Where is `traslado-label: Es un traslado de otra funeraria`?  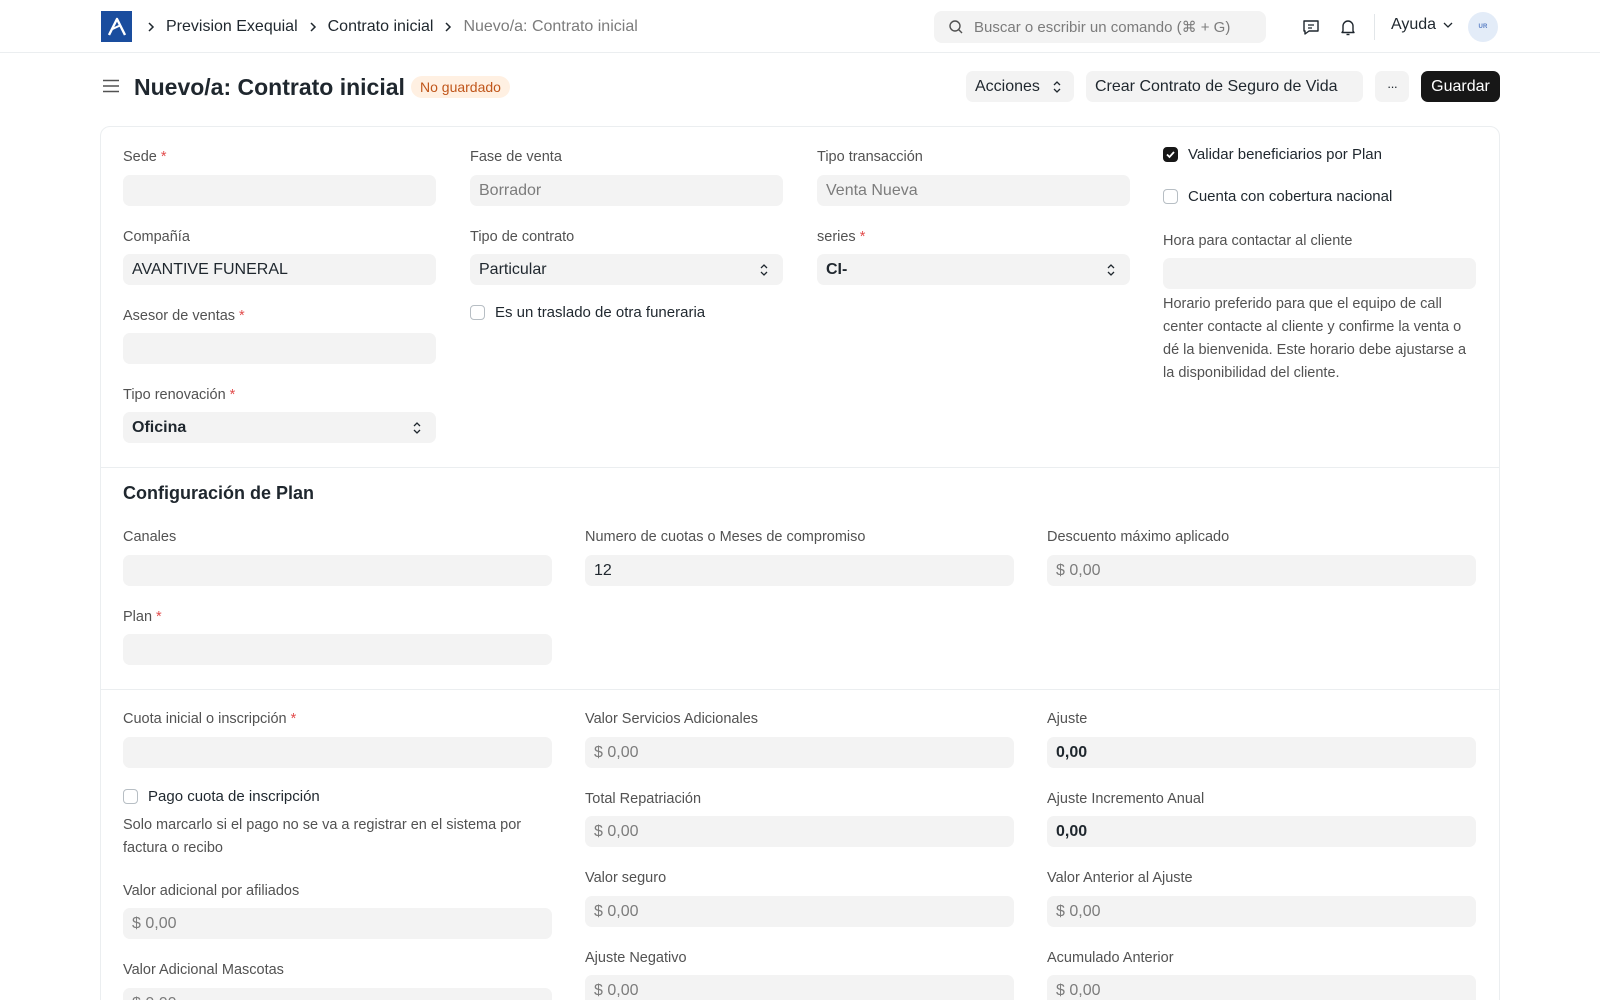 traslado-label: Es un traslado de otra funeraria is located at coordinates (600, 312).